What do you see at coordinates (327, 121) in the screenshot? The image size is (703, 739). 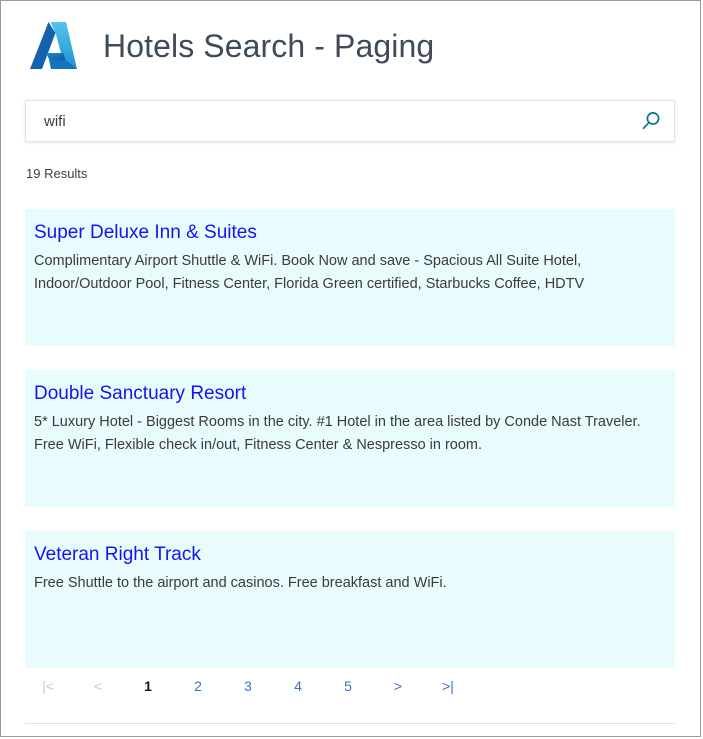 I see `search-input` at bounding box center [327, 121].